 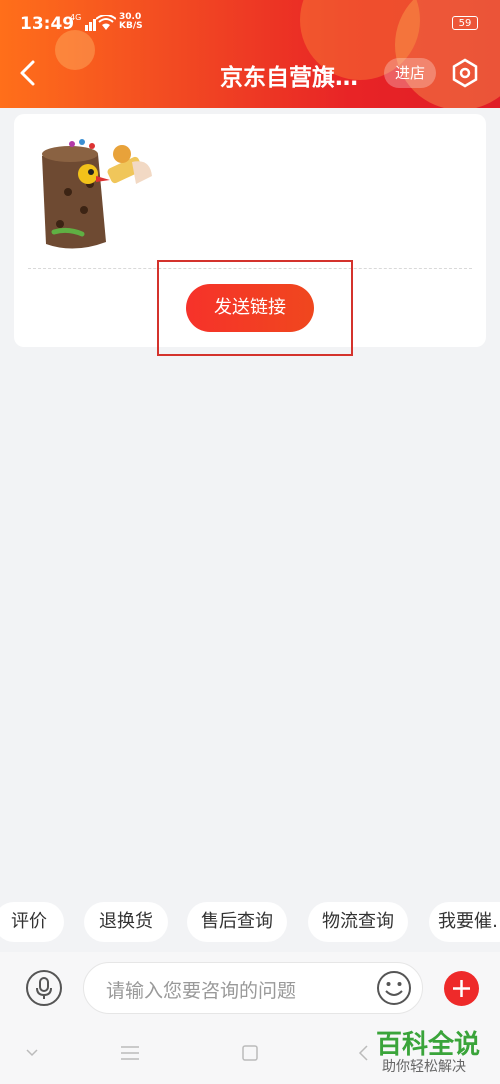 What do you see at coordinates (424, 1067) in the screenshot?
I see `watermark-sub: 助你轻松解决` at bounding box center [424, 1067].